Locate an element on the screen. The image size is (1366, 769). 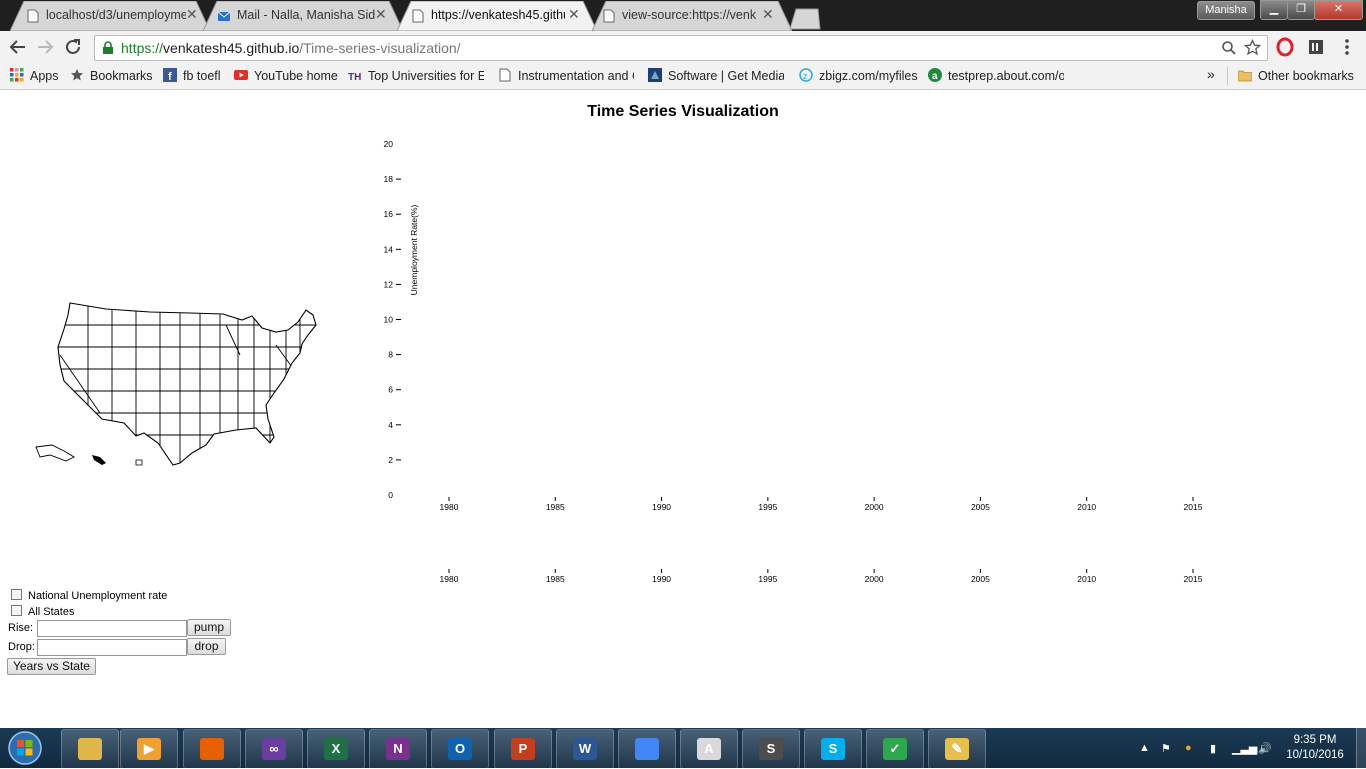
media-player-taskbar-button: ▶ is located at coordinates (149, 749).